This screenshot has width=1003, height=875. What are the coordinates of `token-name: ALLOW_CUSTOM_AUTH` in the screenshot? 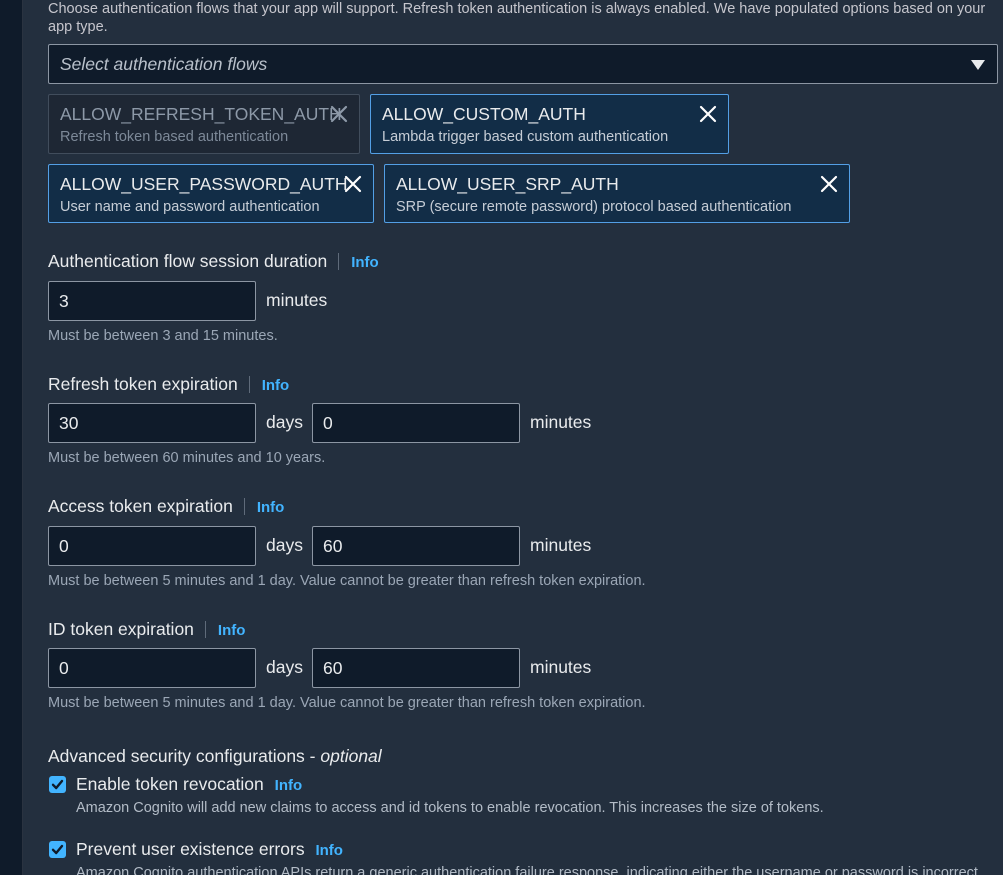 It's located at (484, 114).